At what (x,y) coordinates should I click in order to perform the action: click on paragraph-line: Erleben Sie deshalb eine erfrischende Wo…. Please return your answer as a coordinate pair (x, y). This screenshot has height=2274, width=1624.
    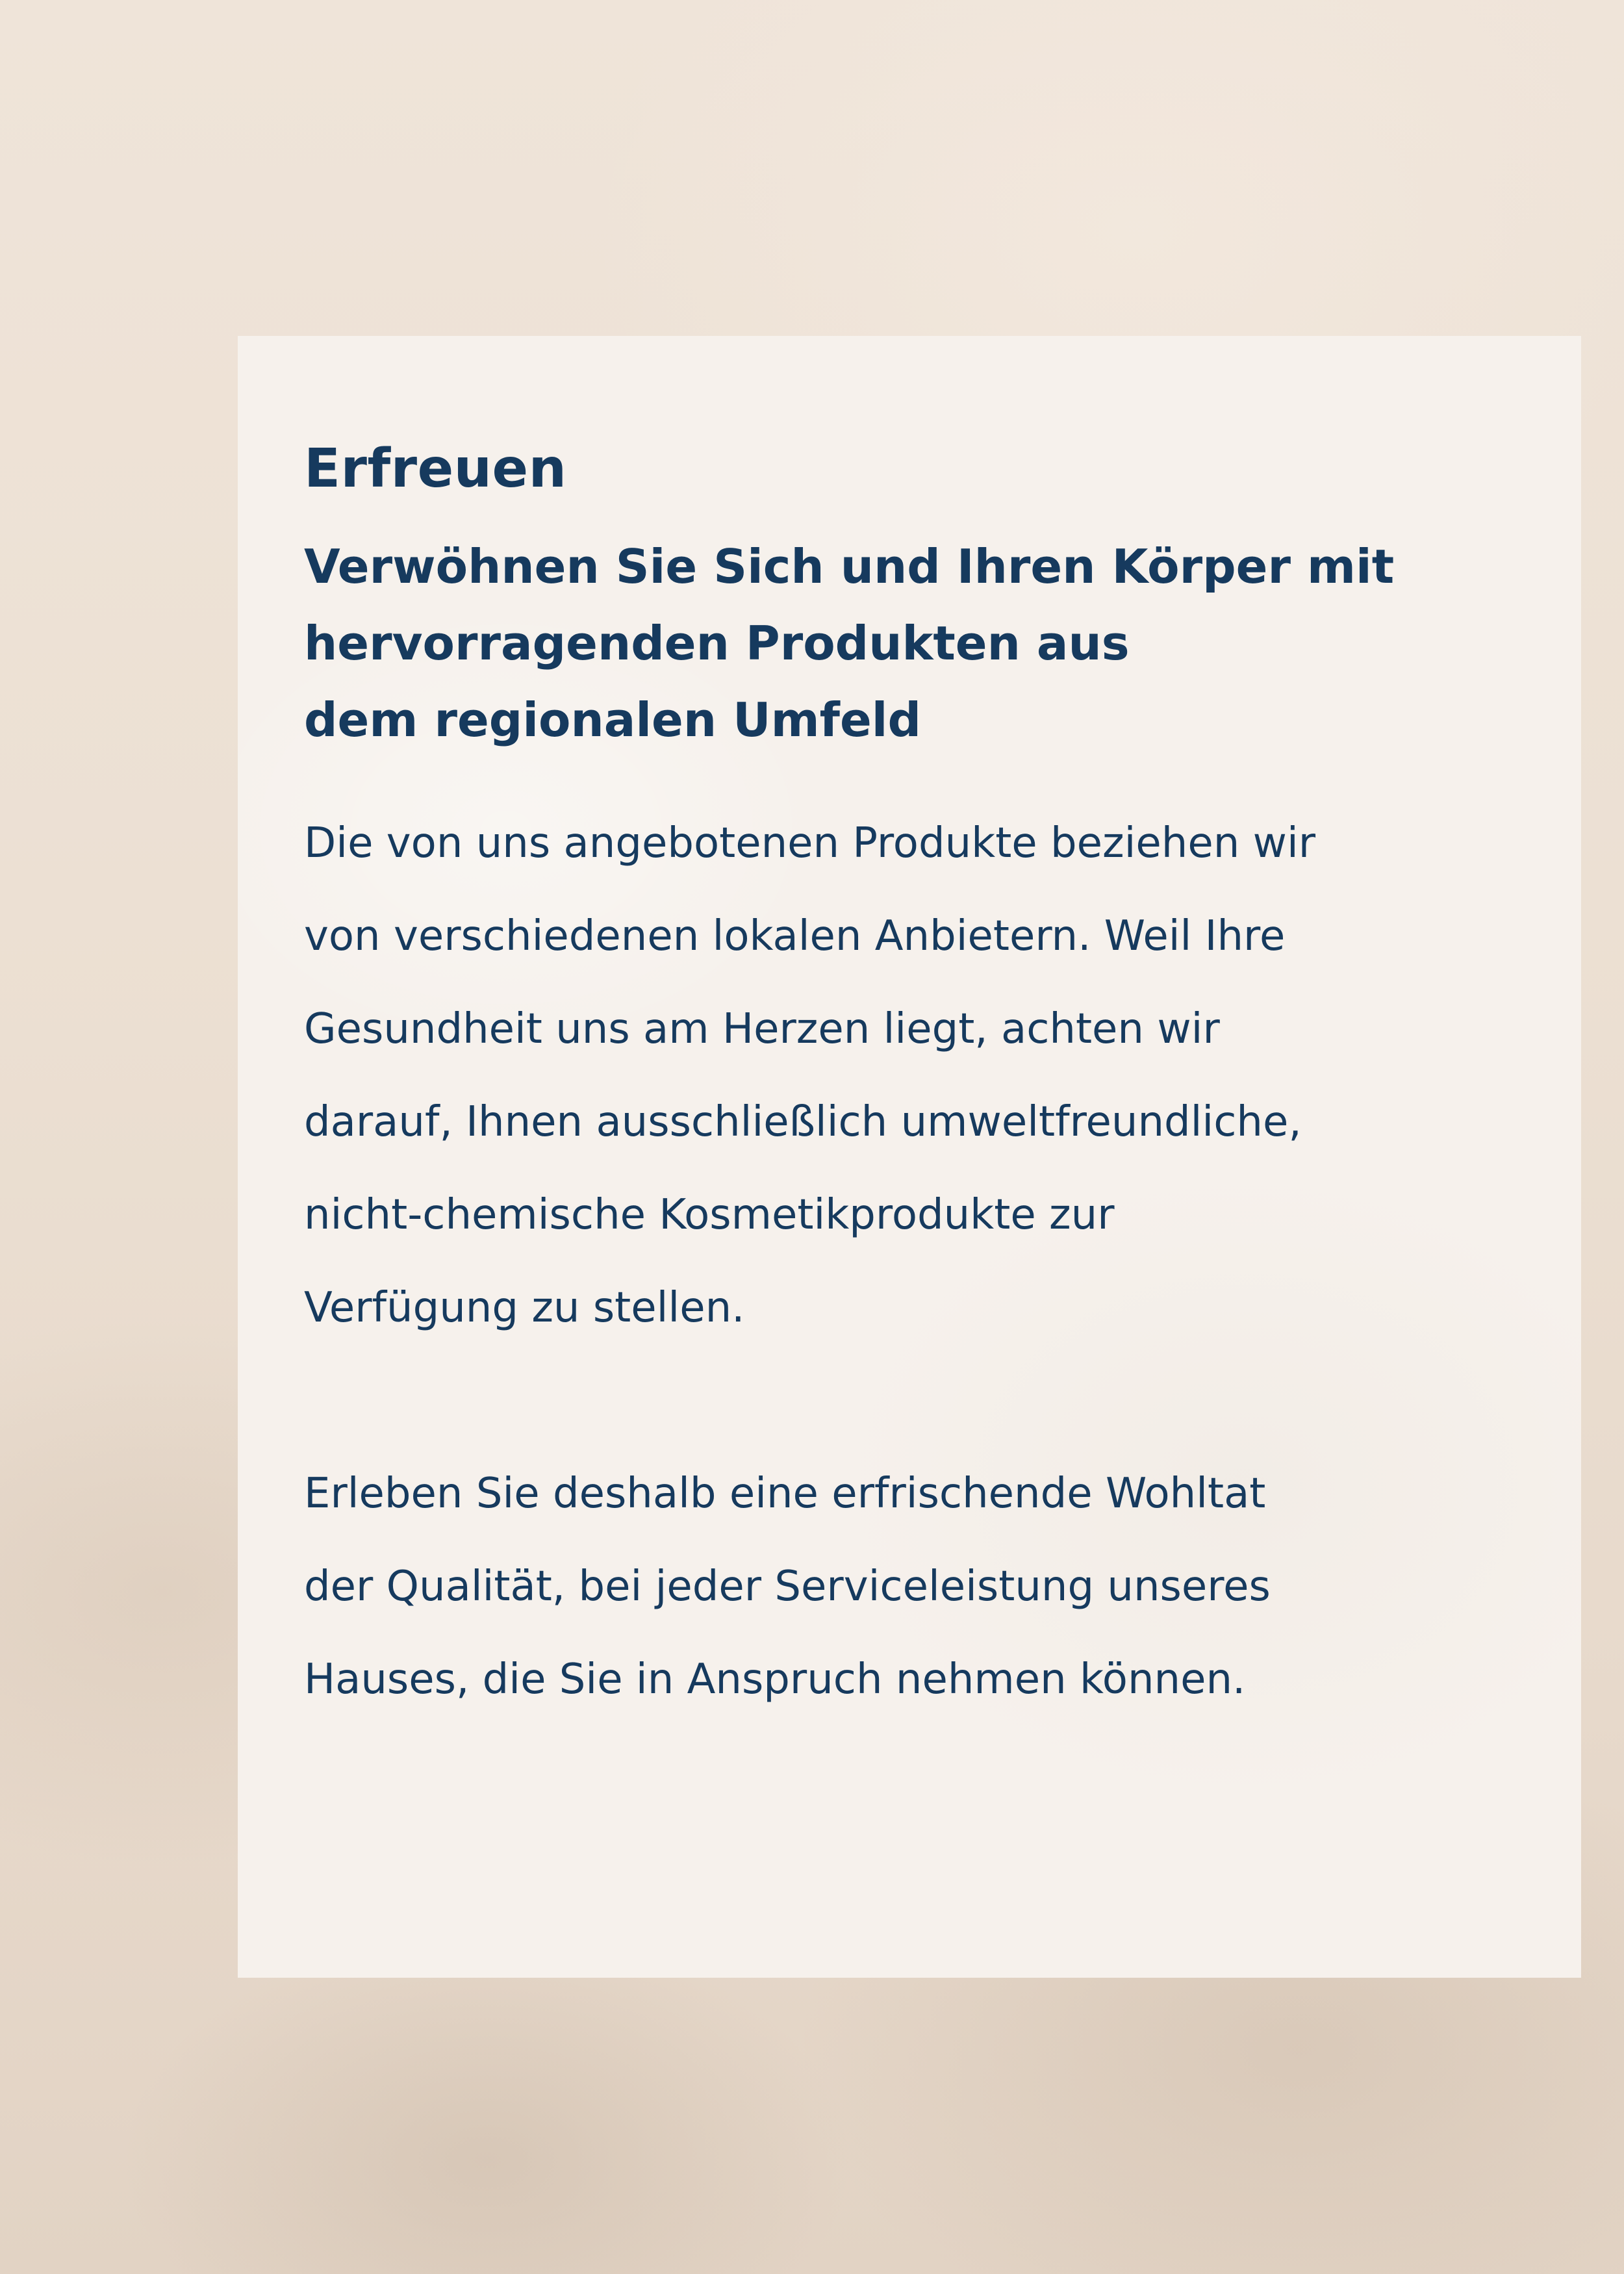
    Looking at the image, I should click on (785, 1494).